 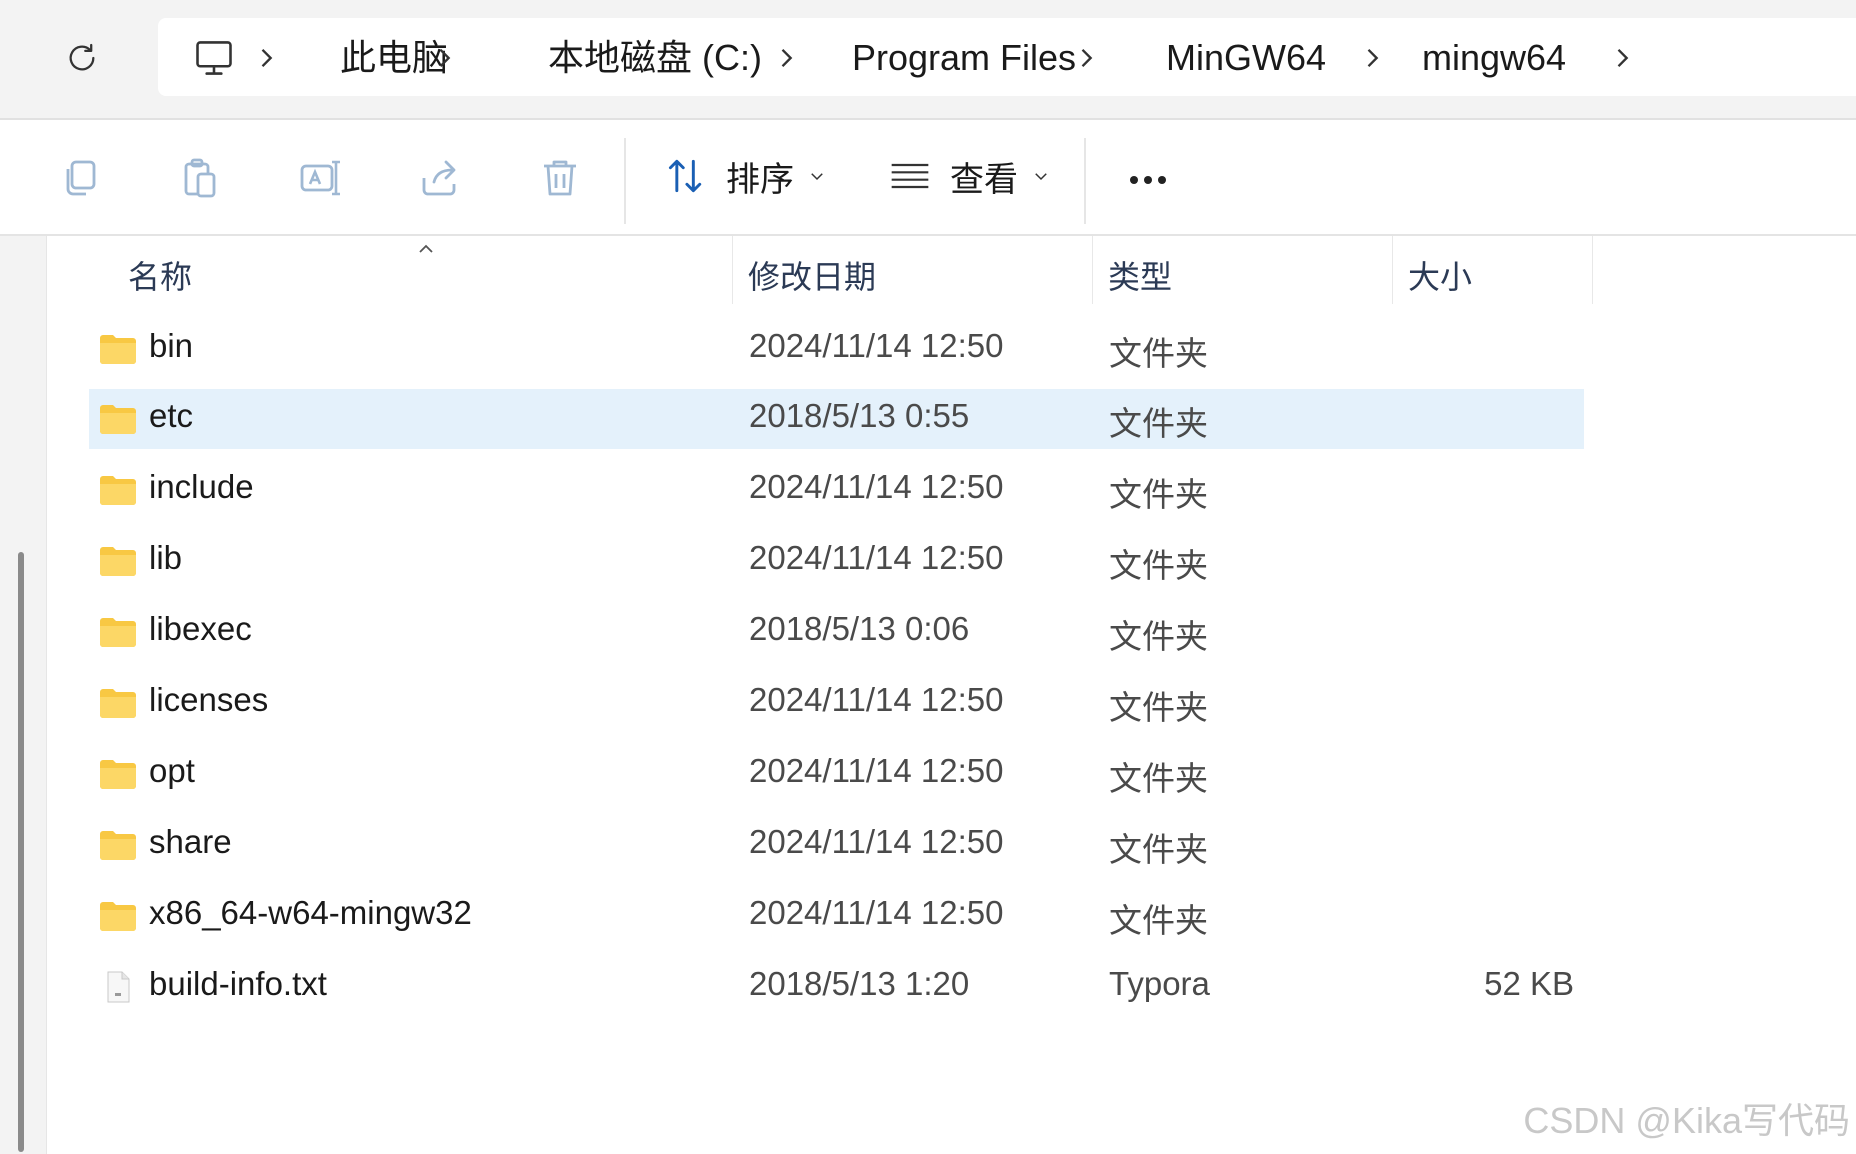 I want to click on command-bar: 排序 查看, so click(x=928, y=178).